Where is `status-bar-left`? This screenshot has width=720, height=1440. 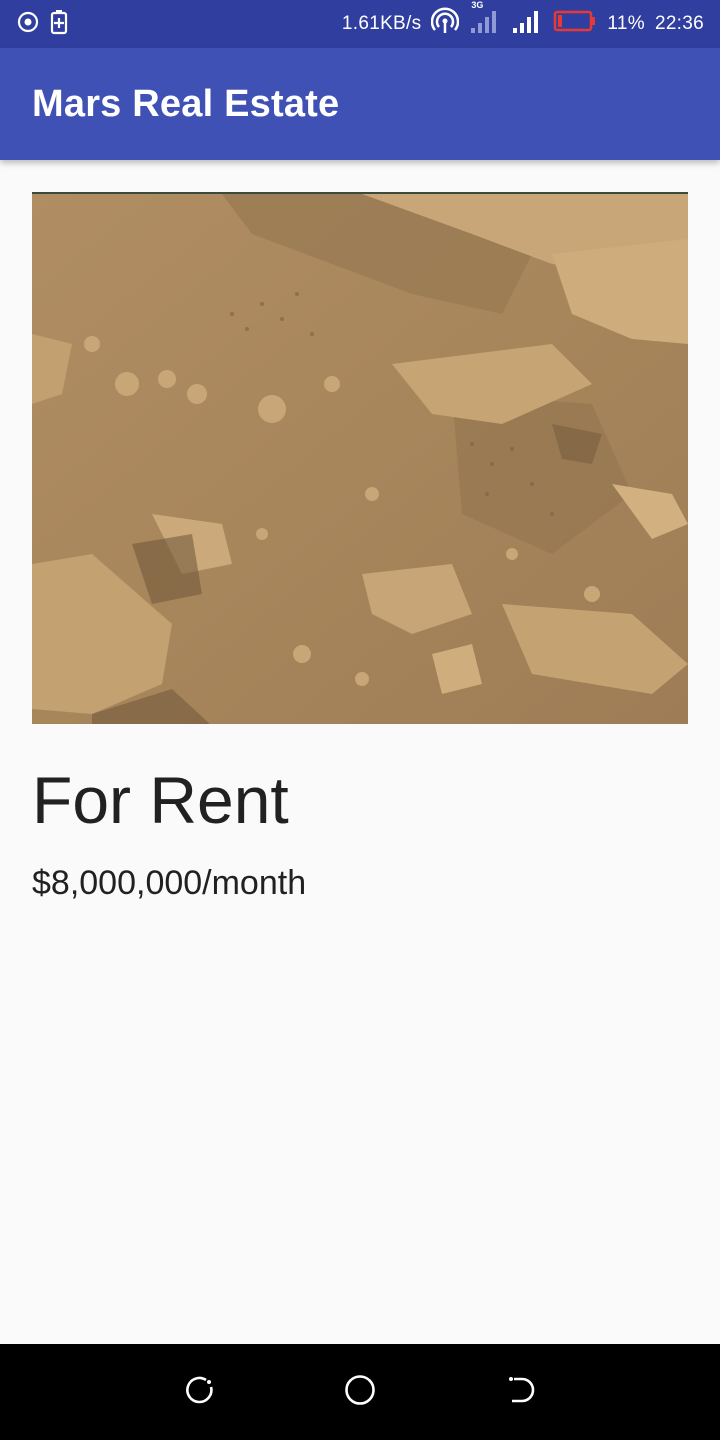
status-bar-left is located at coordinates (42, 24).